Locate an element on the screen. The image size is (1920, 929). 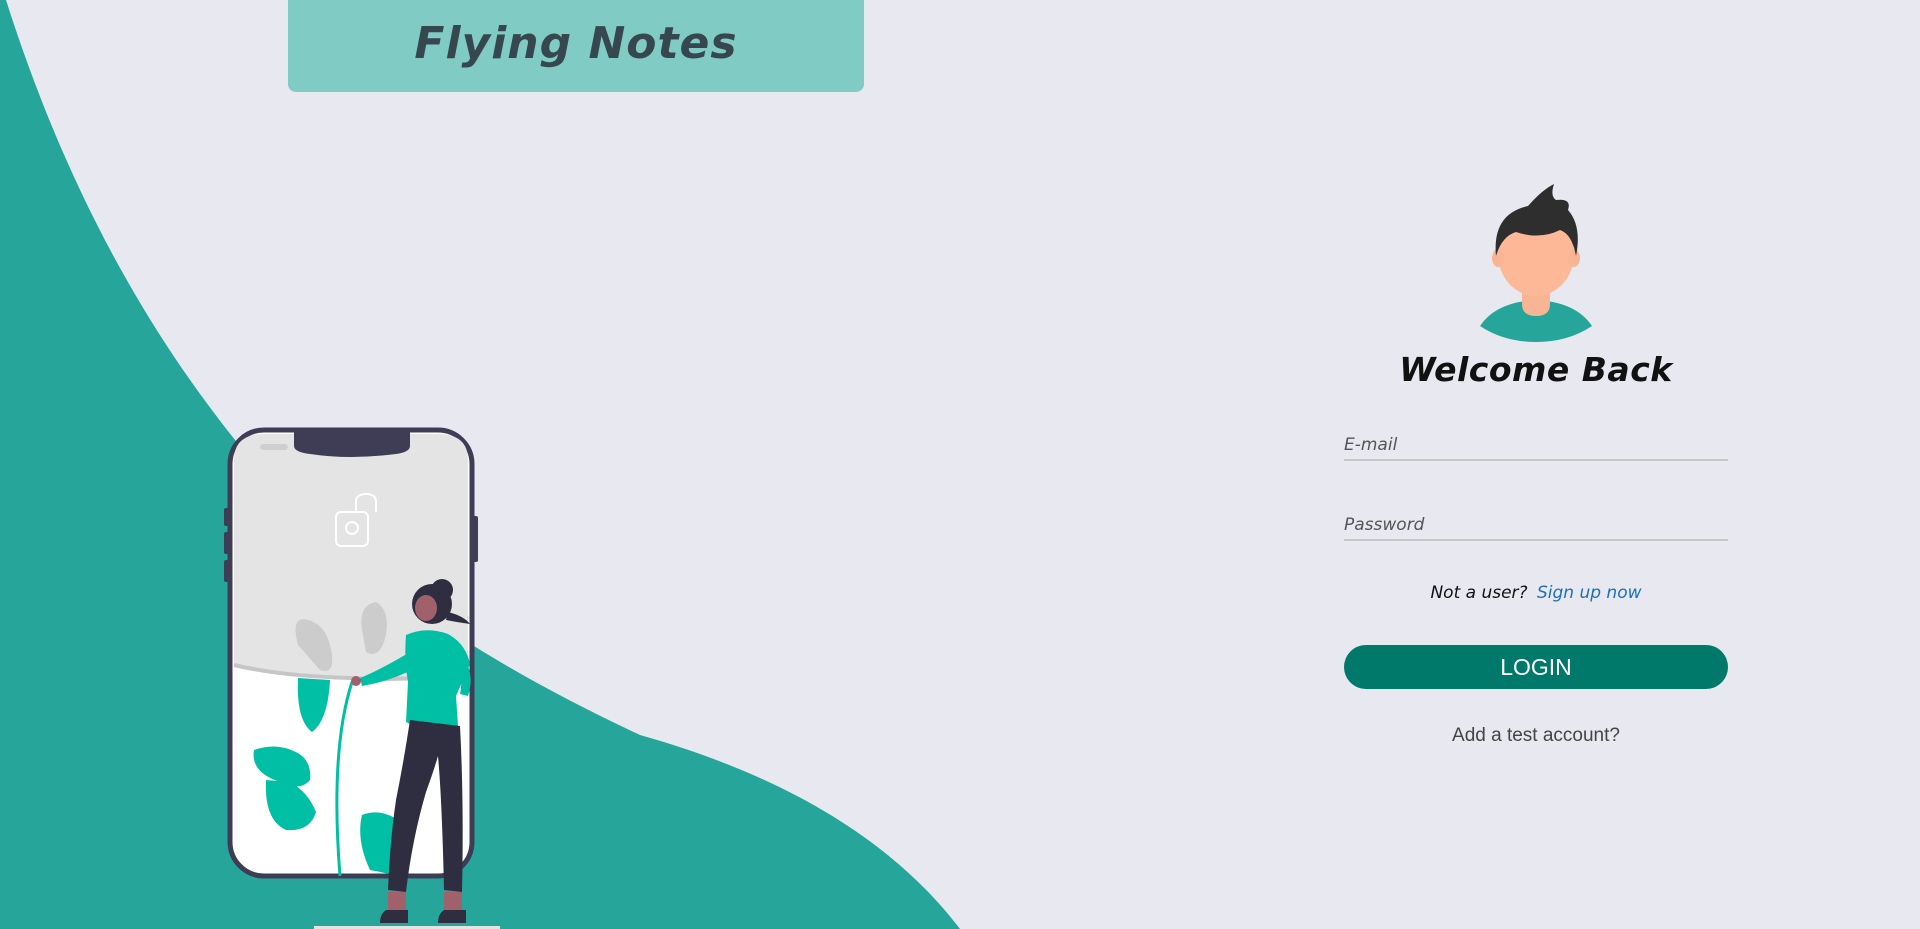
add-test-account-link: Add a test account? is located at coordinates (1536, 736).